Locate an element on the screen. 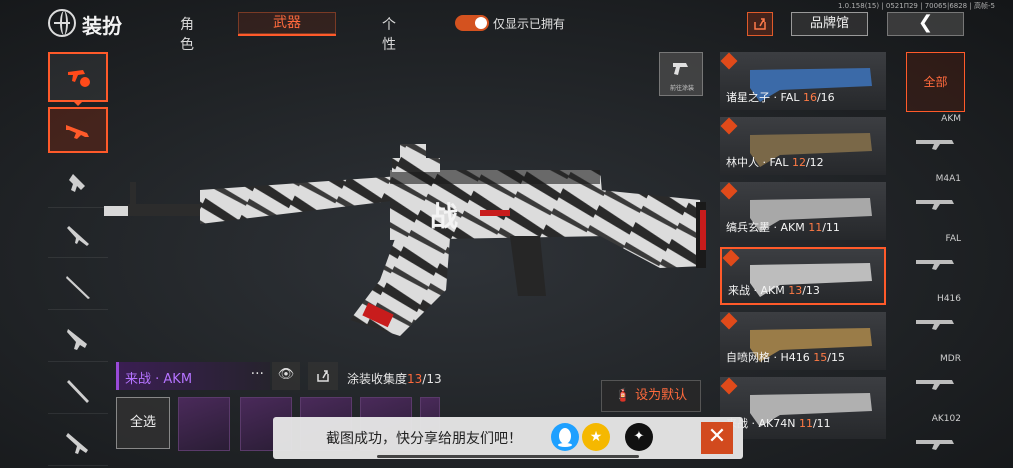 Image resolution: width=1013 pixels, height=468 pixels. qzone-share-button: ★ is located at coordinates (596, 437).